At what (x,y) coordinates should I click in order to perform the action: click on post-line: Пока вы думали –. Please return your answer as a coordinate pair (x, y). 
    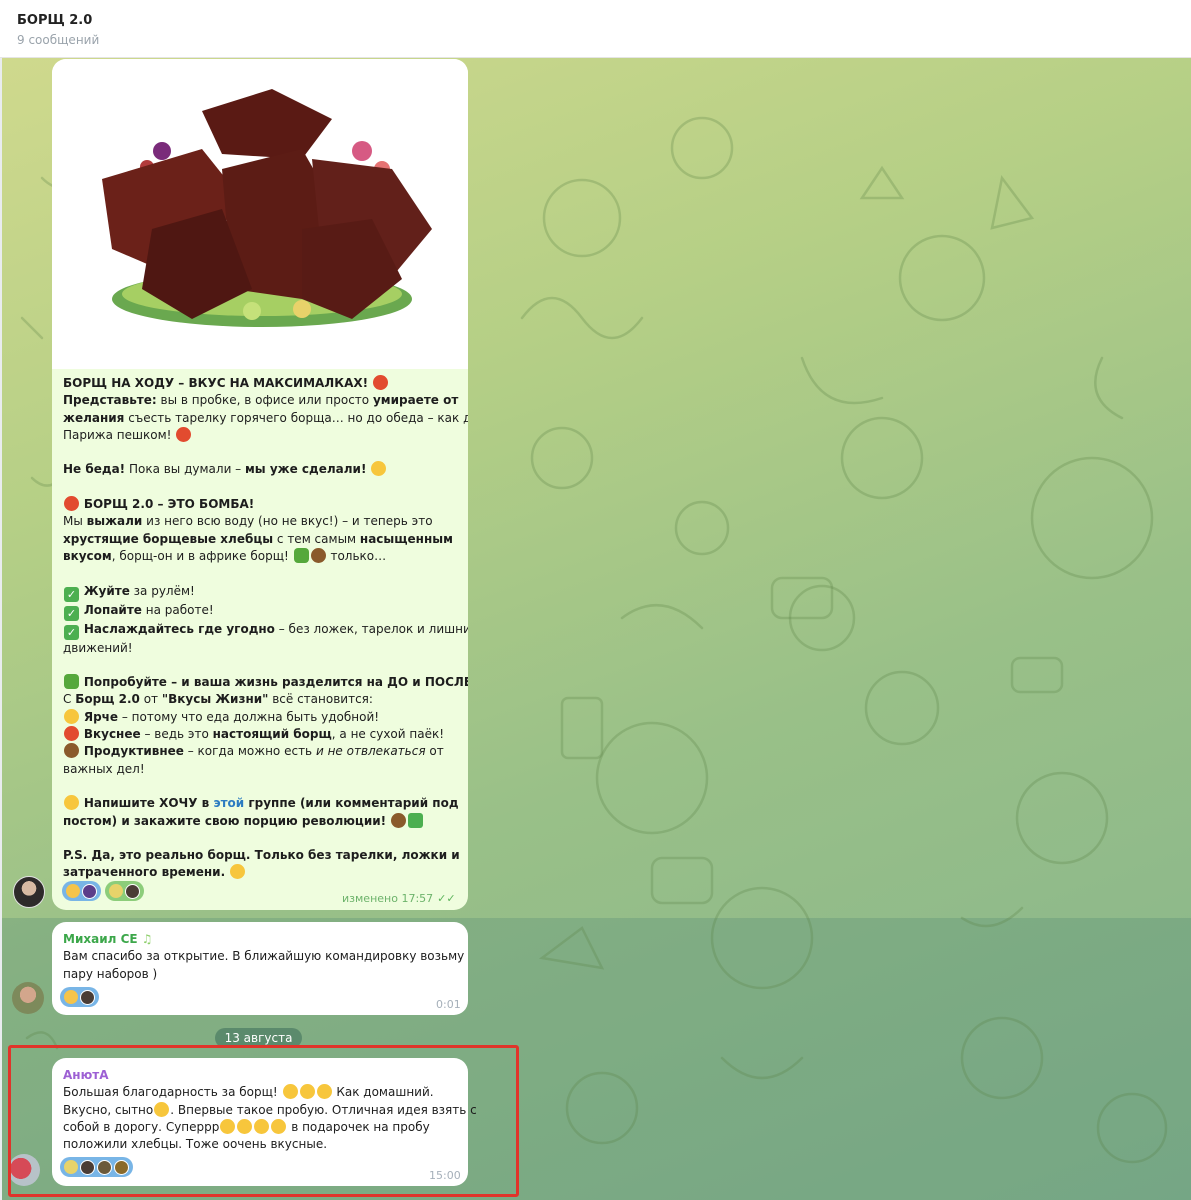
    Looking at the image, I should click on (185, 469).